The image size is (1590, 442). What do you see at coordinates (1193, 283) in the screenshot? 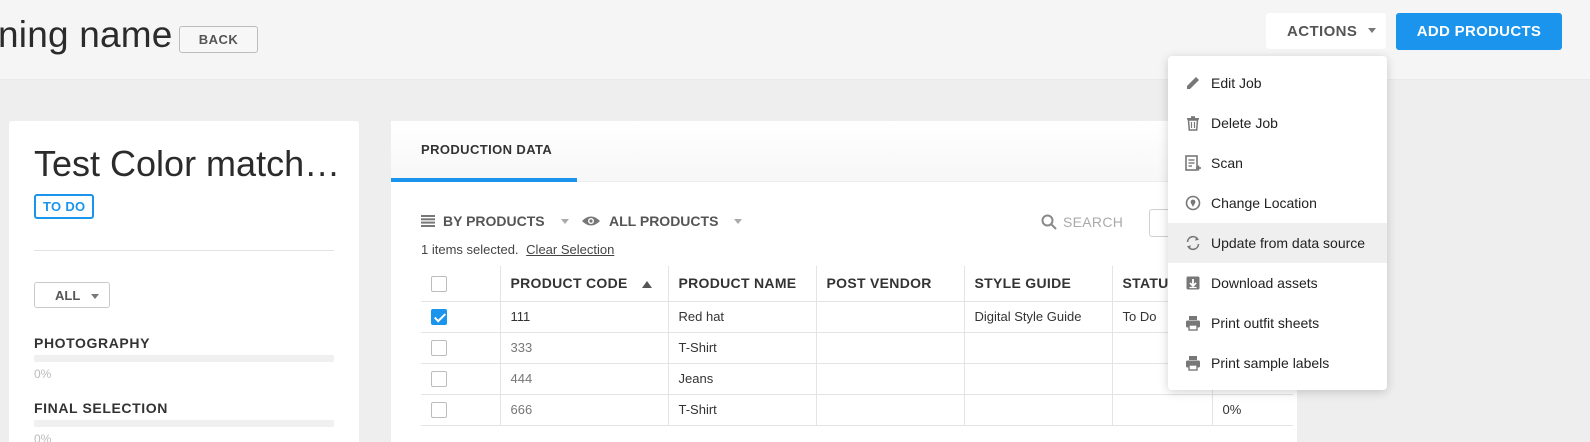
I see `download-icon` at bounding box center [1193, 283].